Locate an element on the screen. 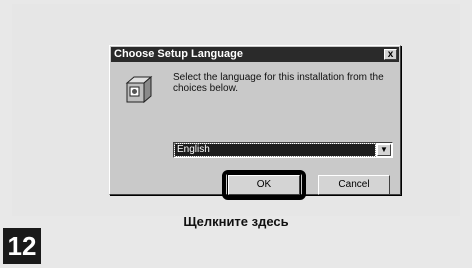 Image resolution: width=472 pixels, height=268 pixels. language-select: English ▼ is located at coordinates (283, 150).